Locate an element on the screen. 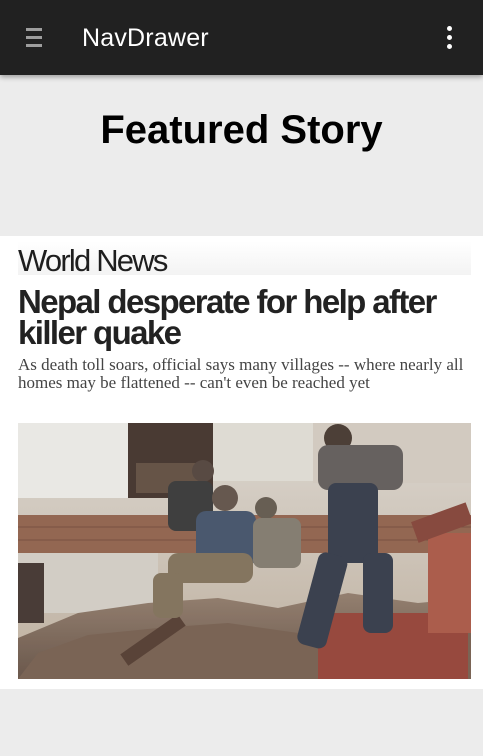  masthead-label: World News is located at coordinates (93, 260).